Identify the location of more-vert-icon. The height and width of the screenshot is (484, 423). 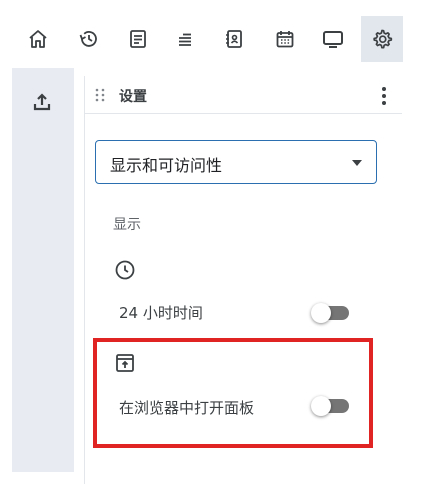
(384, 96).